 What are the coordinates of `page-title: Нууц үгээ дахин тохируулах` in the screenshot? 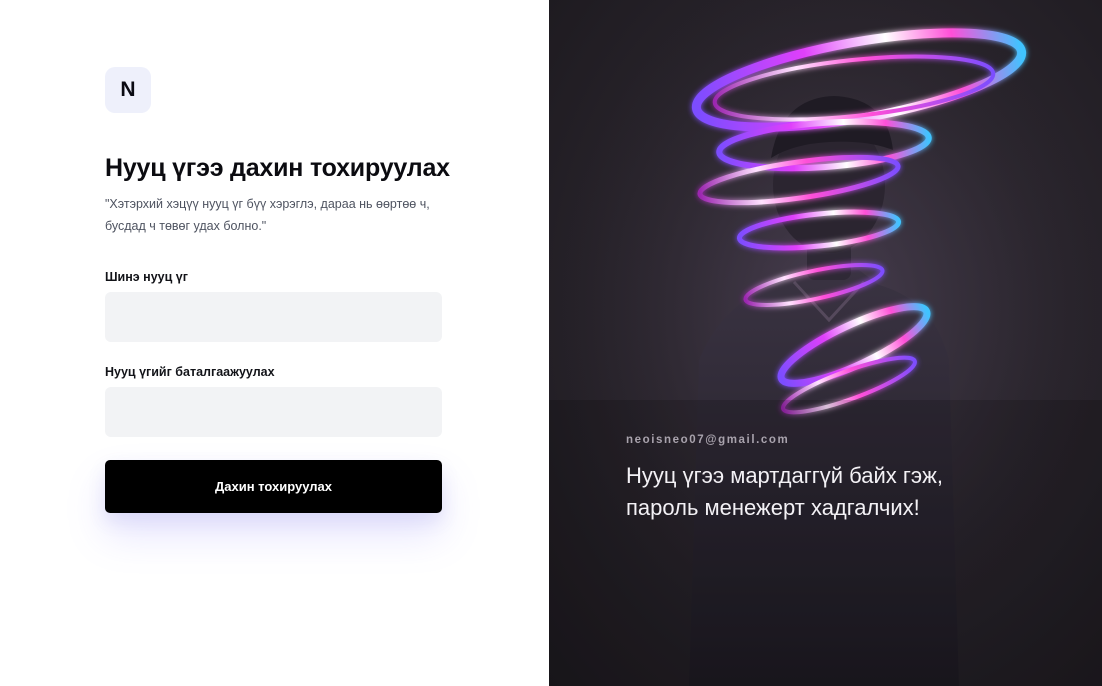 It's located at (277, 168).